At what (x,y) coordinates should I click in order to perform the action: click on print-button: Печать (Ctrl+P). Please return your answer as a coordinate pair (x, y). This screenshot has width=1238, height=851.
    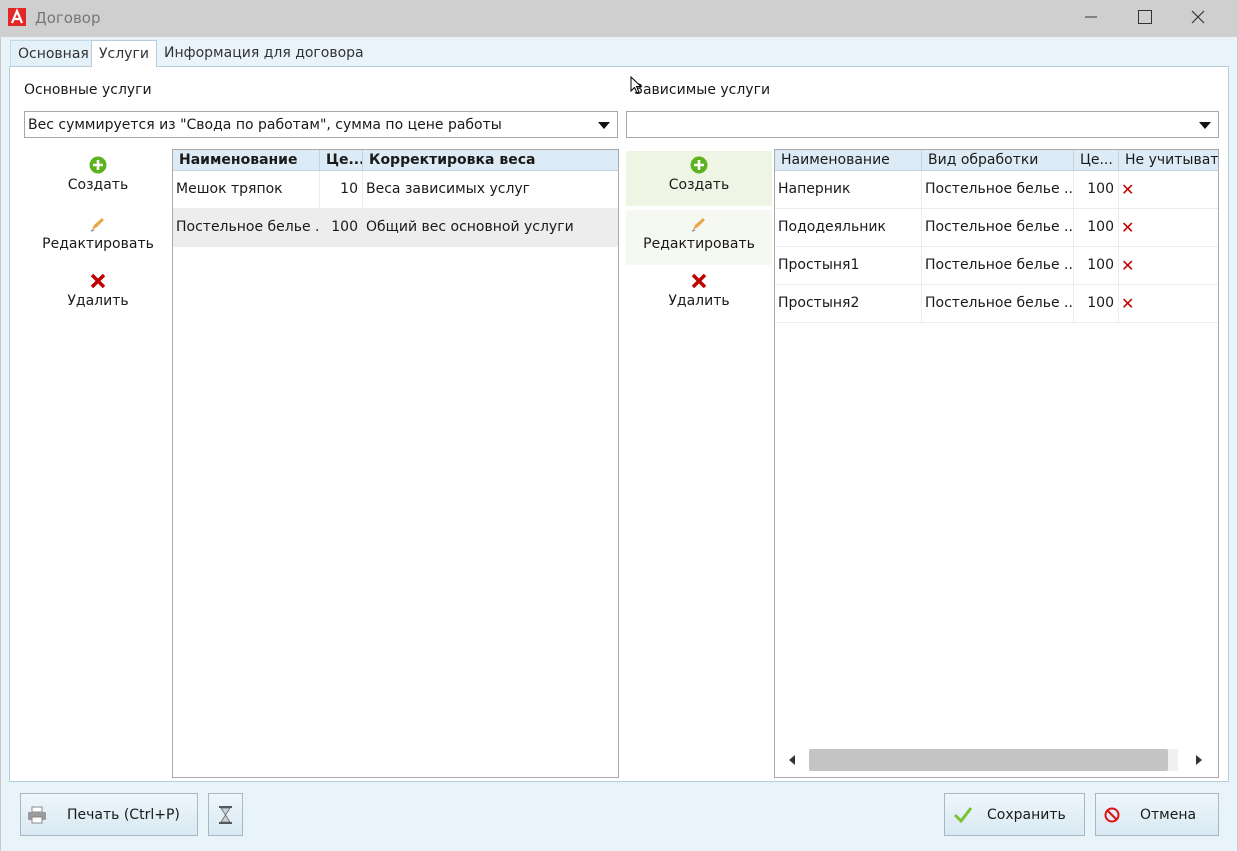
    Looking at the image, I should click on (109, 814).